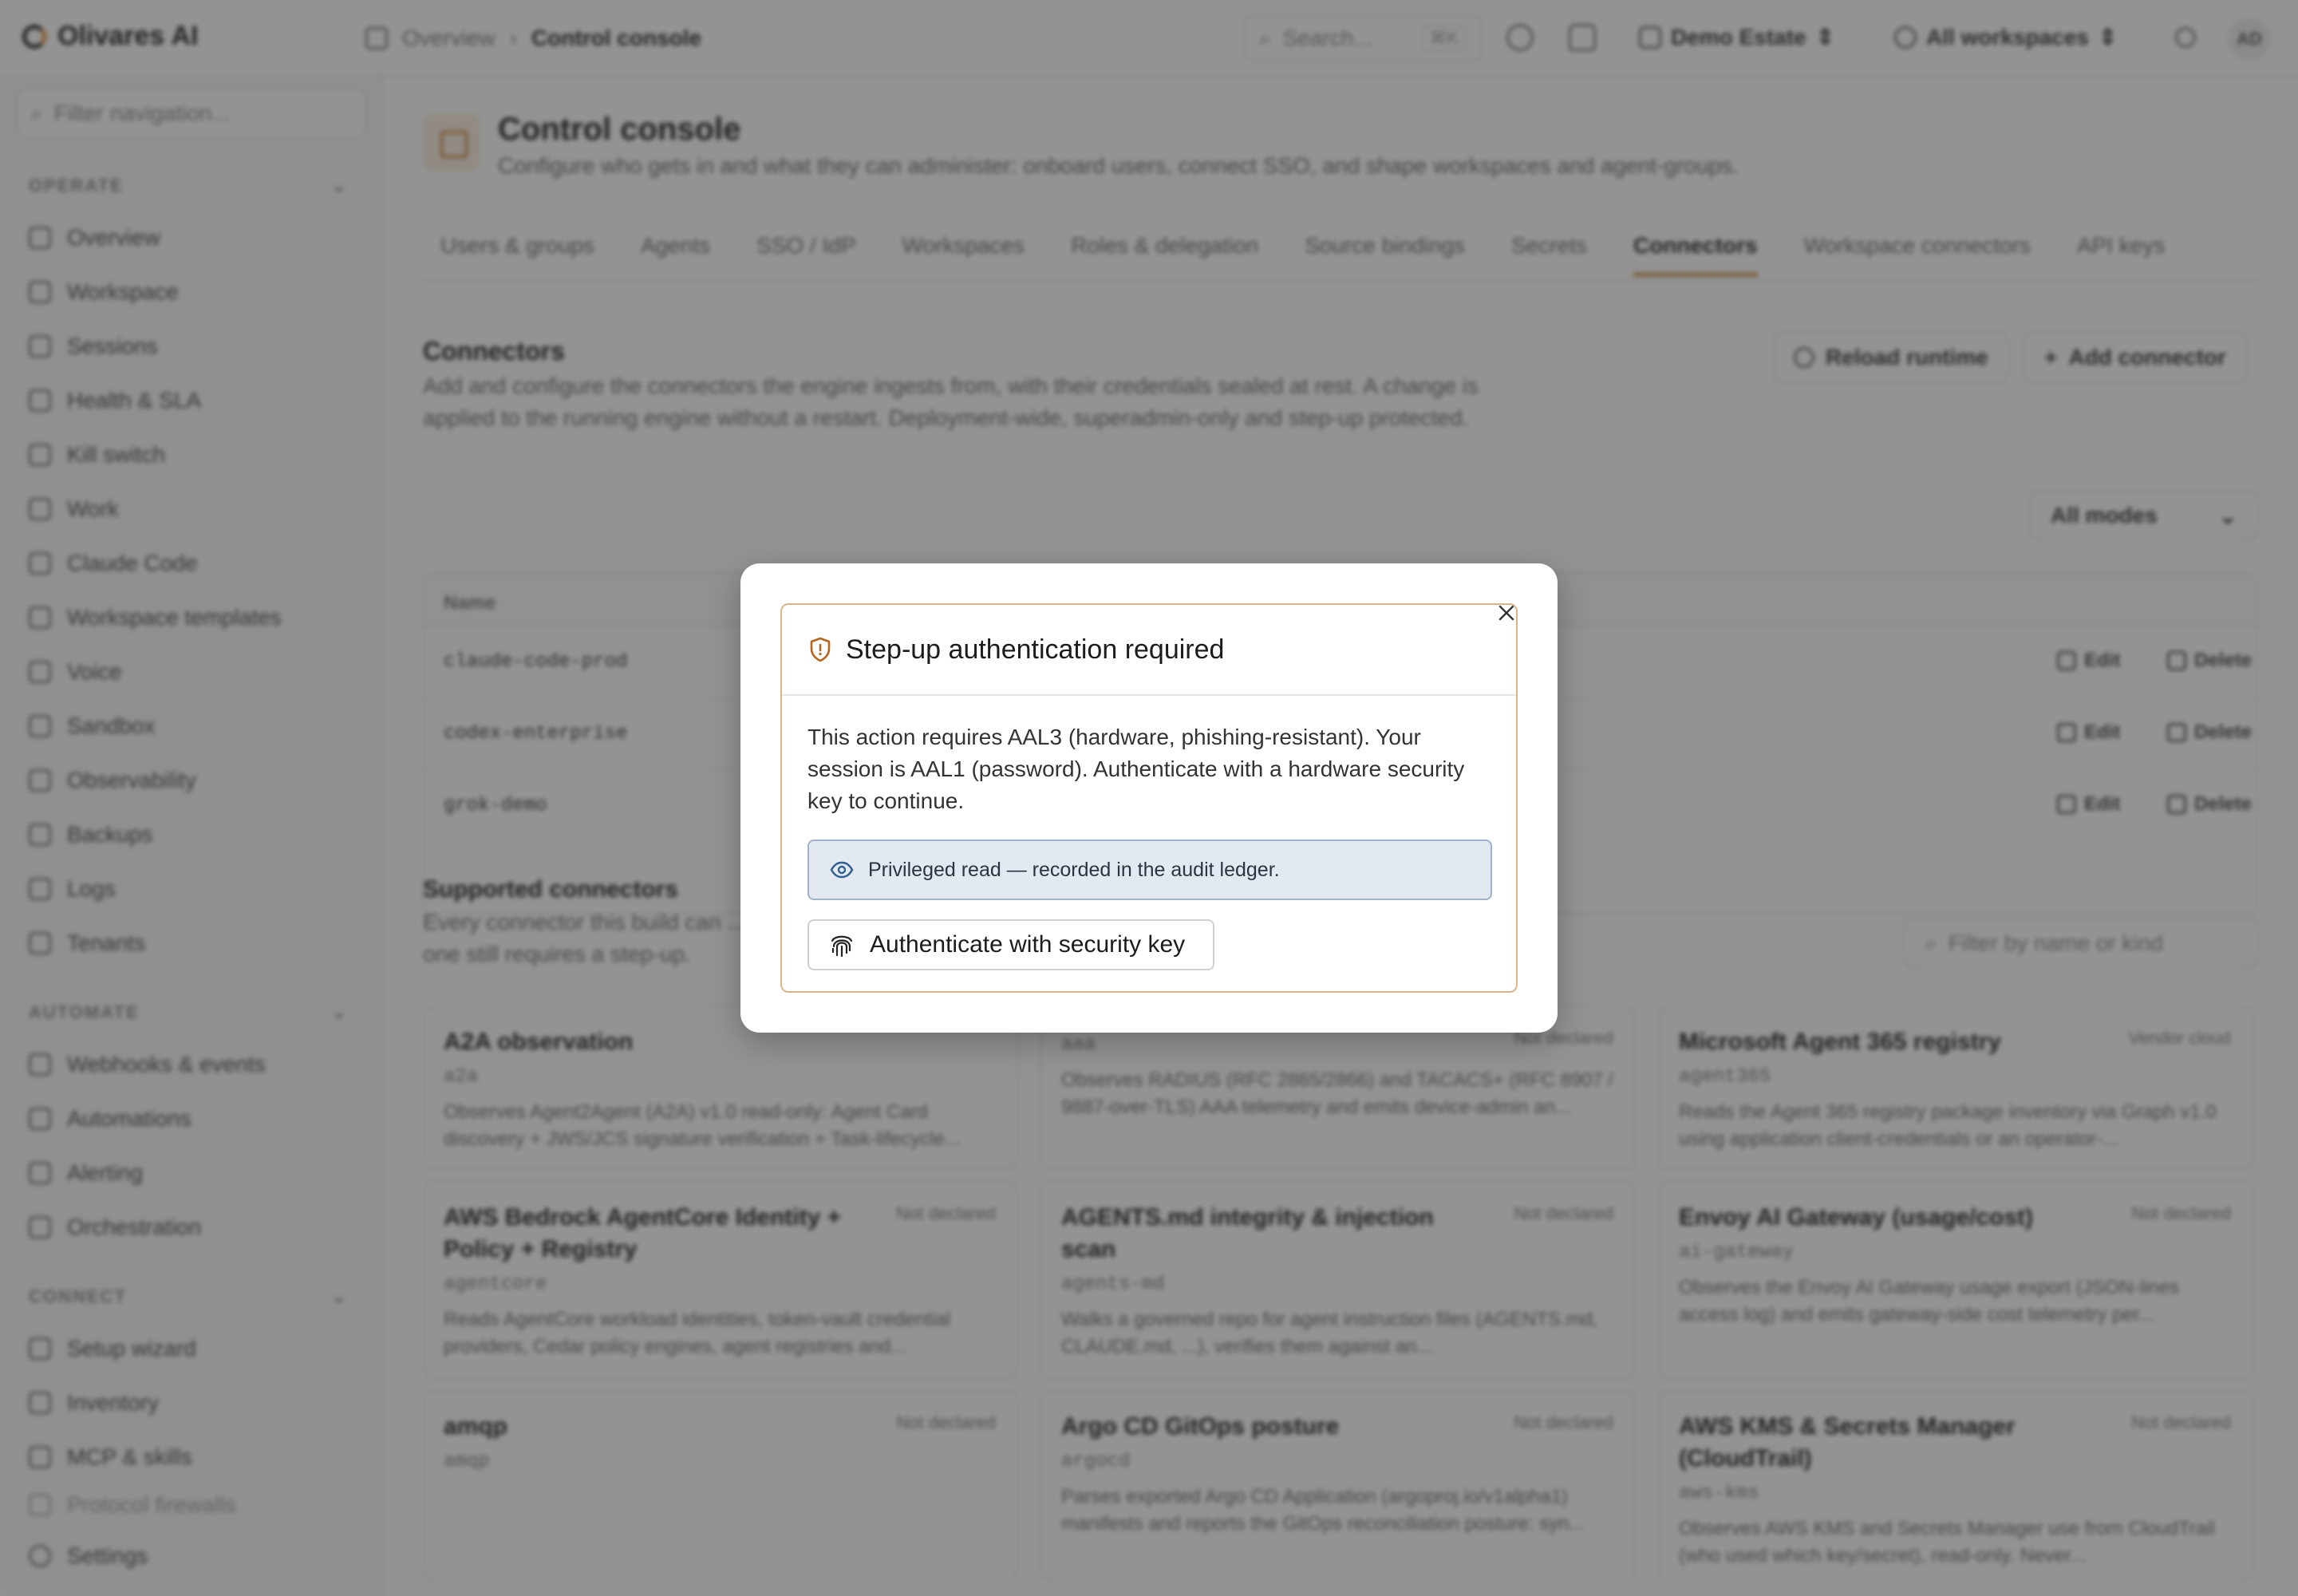  I want to click on dialog-title: Step-up authentication required, so click(1035, 649).